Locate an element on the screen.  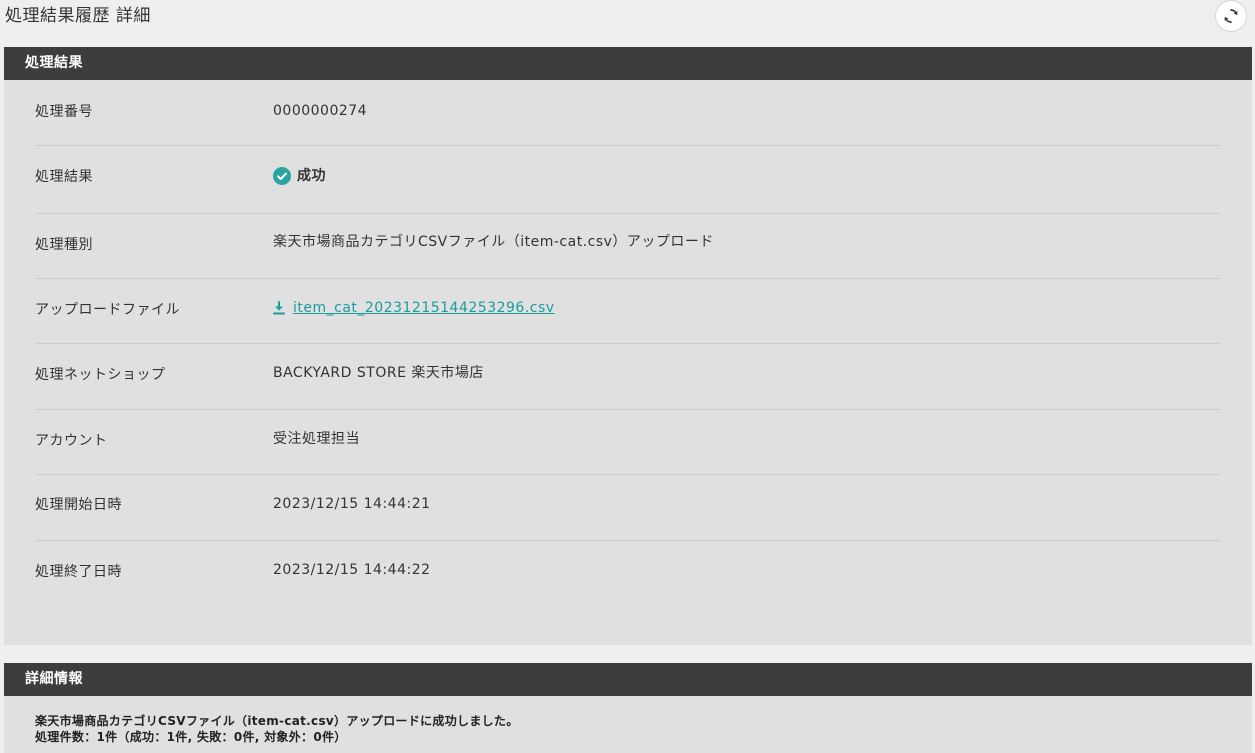
upload-file-name: item_cat_20231215144253296.csv is located at coordinates (424, 308).